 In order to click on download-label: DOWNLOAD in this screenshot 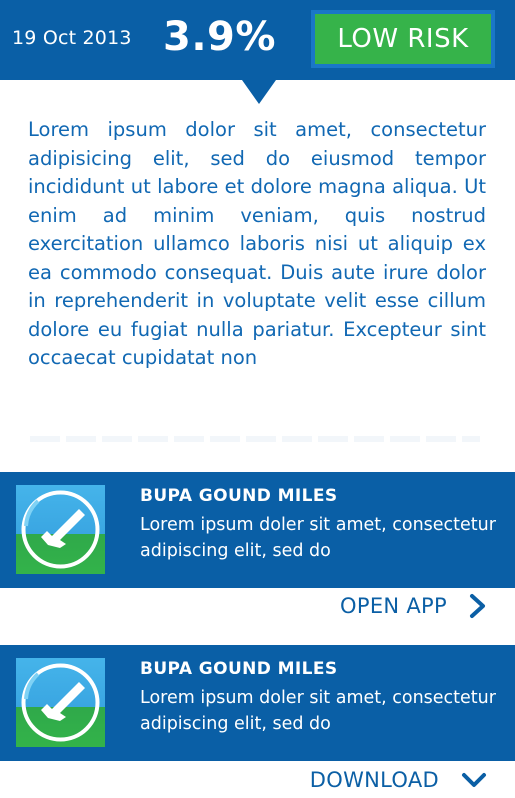, I will do `click(374, 780)`.